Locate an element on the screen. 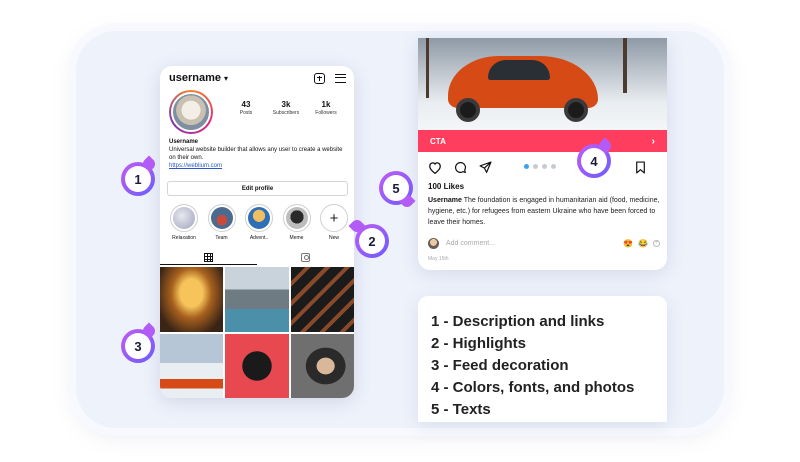  stat-label: Posts is located at coordinates (246, 113).